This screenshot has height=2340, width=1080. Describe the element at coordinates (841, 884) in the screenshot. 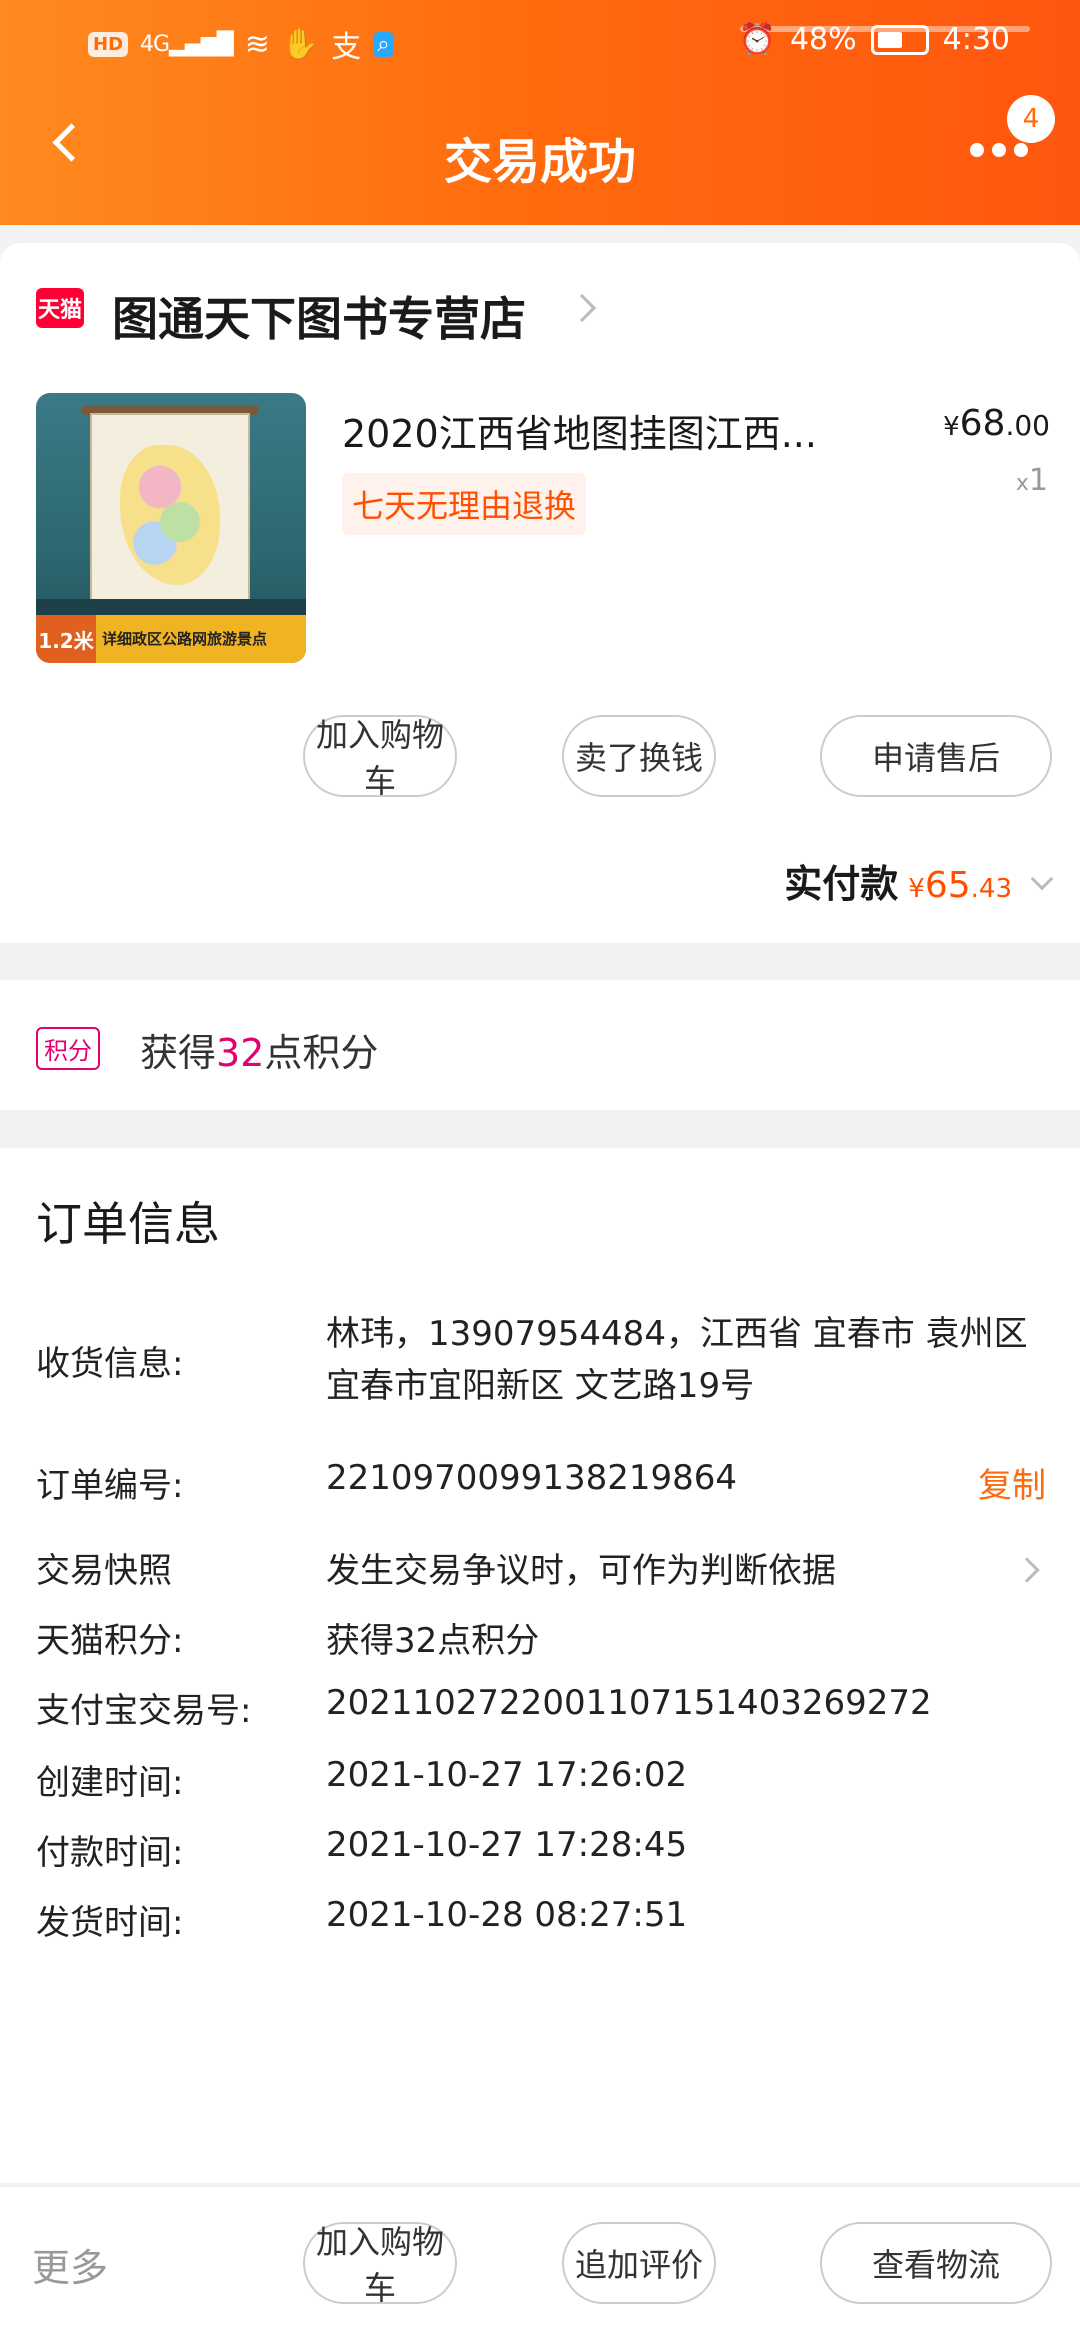

I see `paid-label: 实付款` at that location.